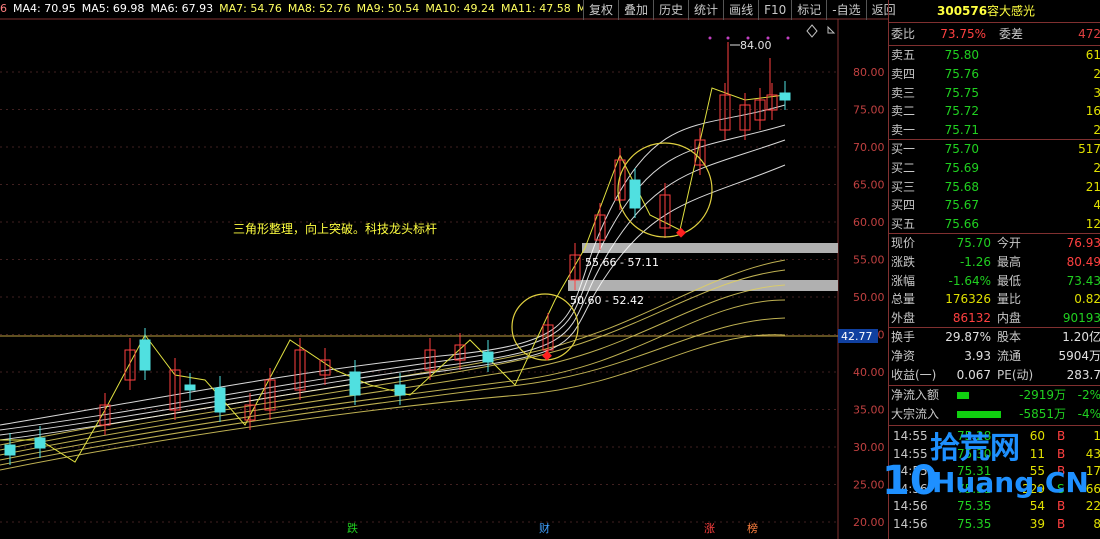  Describe the element at coordinates (903, 92) in the screenshot. I see `level-label: 卖三` at that location.